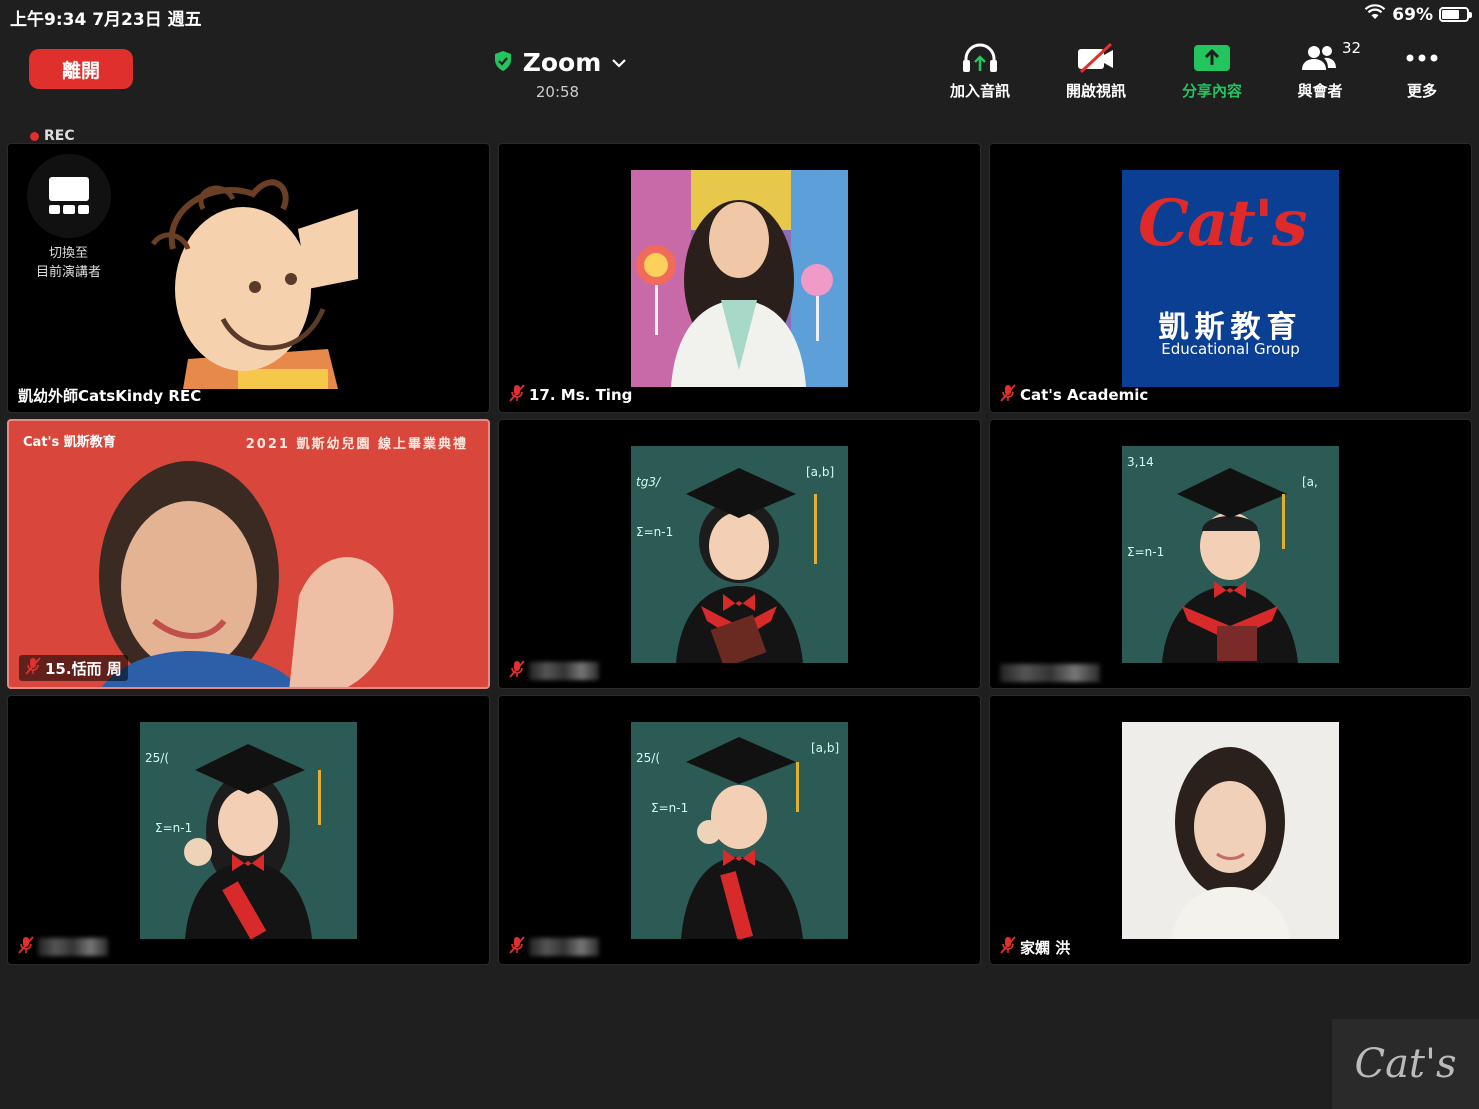 This screenshot has height=1109, width=1479. I want to click on status-right: 69%, so click(1418, 14).